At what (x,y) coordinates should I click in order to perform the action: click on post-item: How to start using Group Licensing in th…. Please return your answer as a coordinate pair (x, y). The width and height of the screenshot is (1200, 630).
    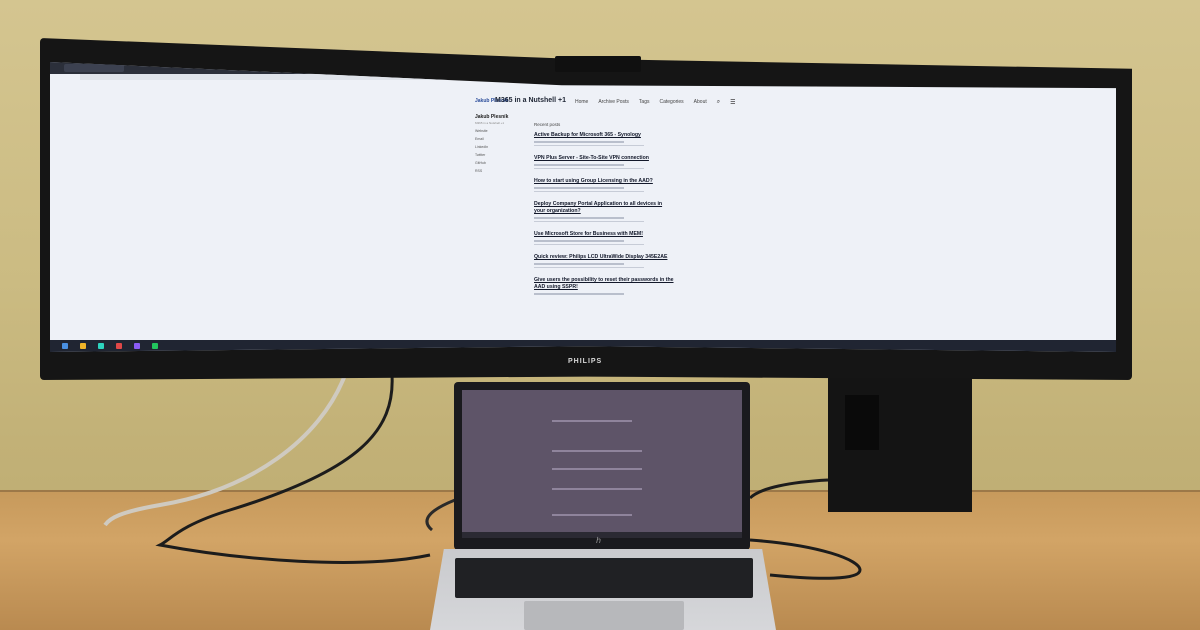
    Looking at the image, I should click on (604, 185).